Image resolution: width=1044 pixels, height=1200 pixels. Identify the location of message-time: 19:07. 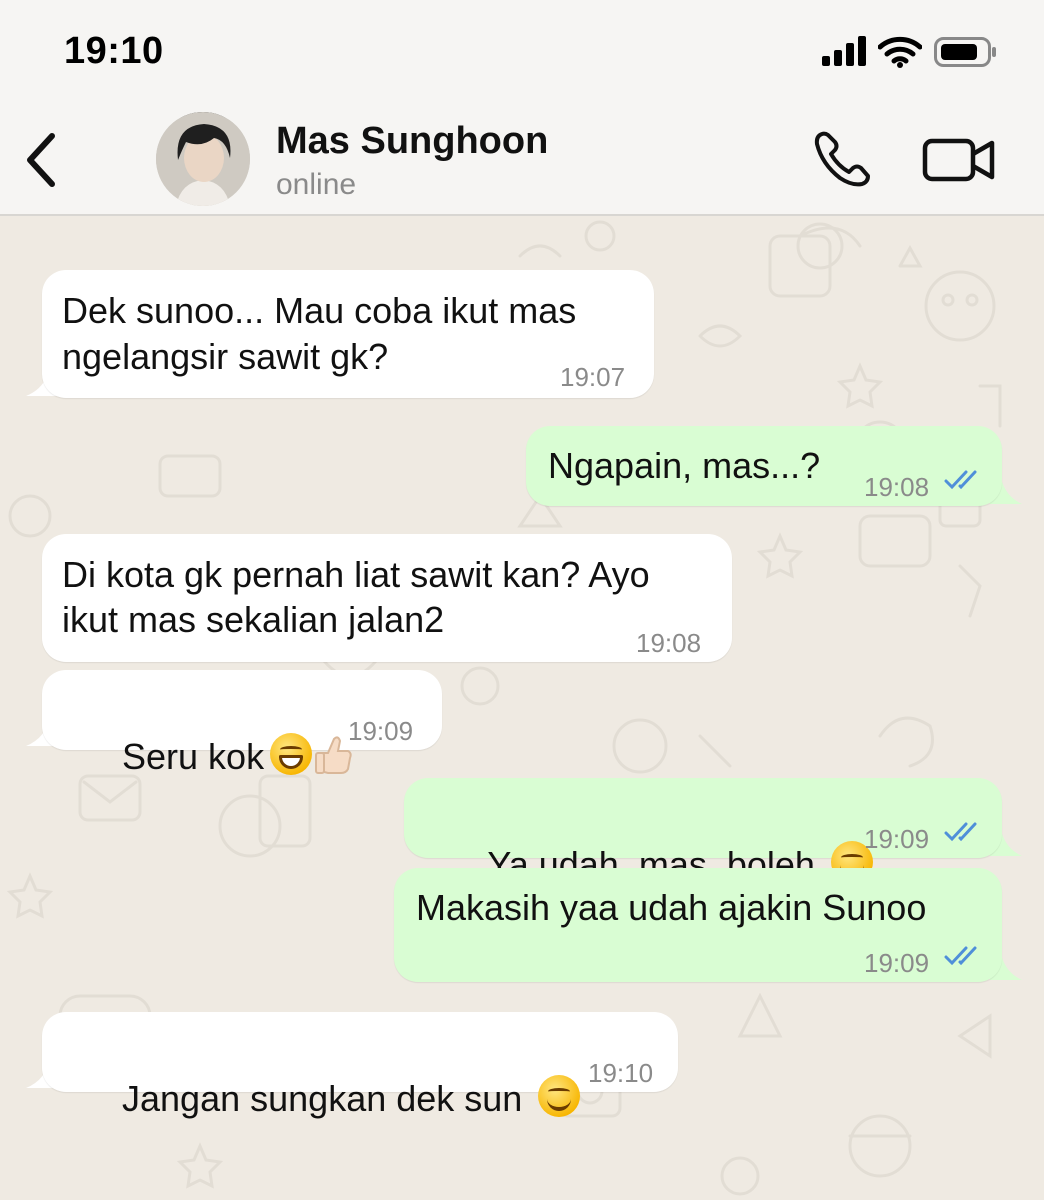
(593, 377).